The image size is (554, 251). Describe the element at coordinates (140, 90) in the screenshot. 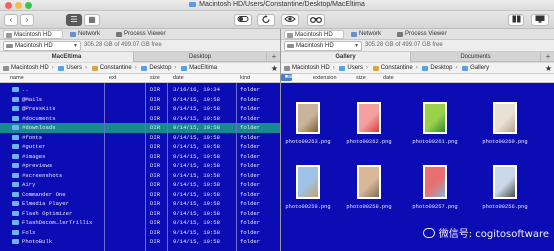

I see `file-row: .. DIR 3/16/16, 10:34 folder` at that location.